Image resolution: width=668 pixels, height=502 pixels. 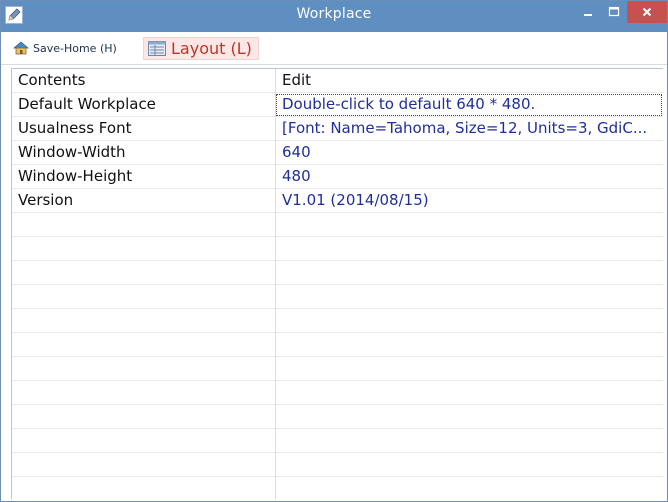 What do you see at coordinates (75, 128) in the screenshot?
I see `property-name: Usualness Font` at bounding box center [75, 128].